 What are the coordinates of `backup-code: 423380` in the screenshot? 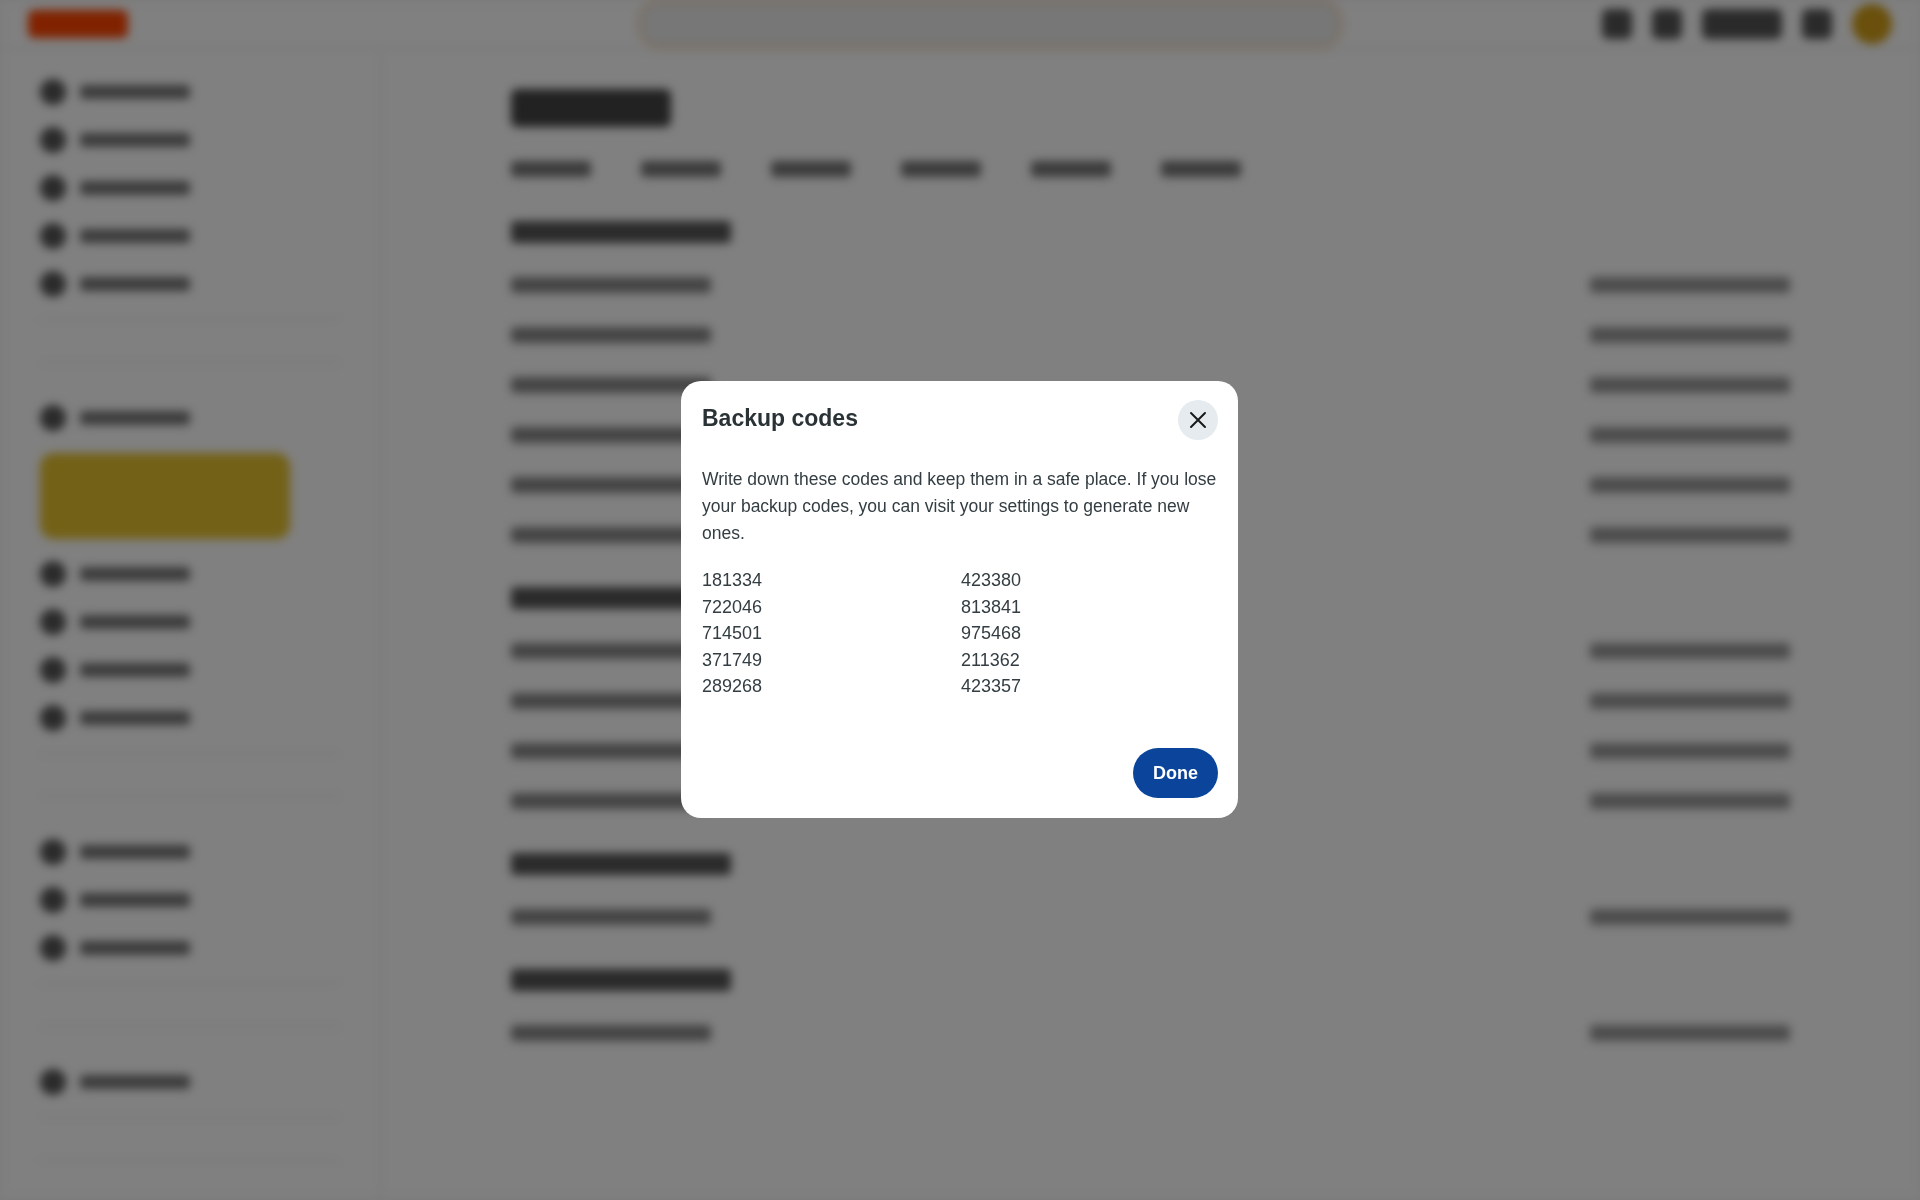 It's located at (991, 580).